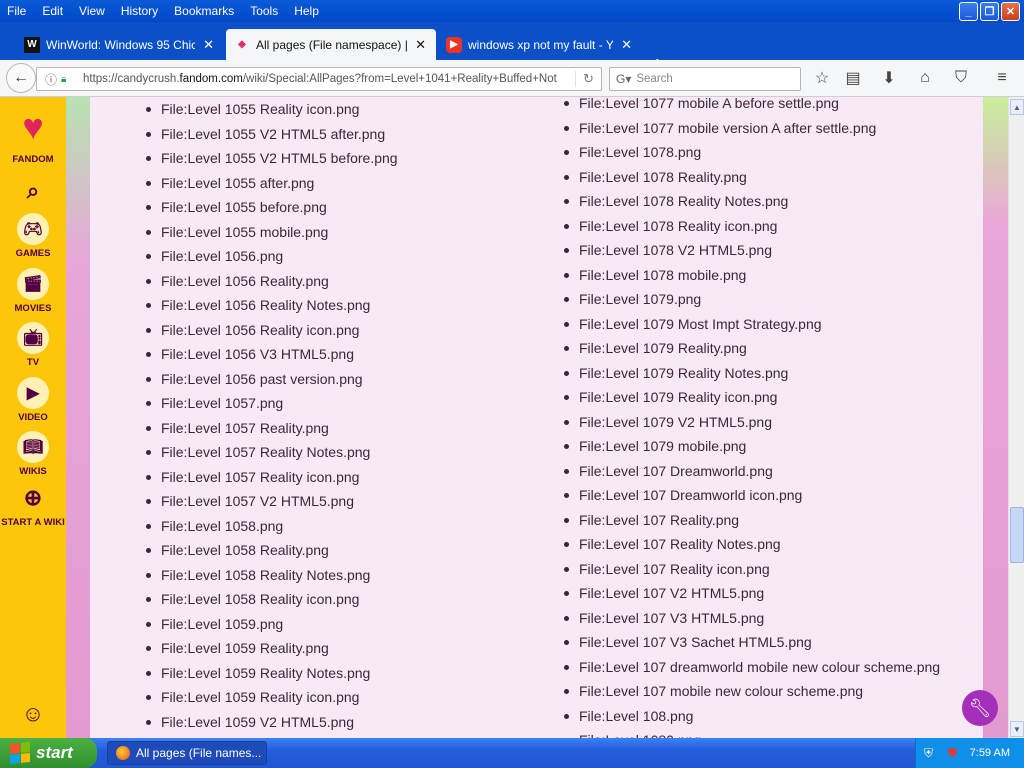 The image size is (1024, 768). I want to click on back-button: ←, so click(21, 78).